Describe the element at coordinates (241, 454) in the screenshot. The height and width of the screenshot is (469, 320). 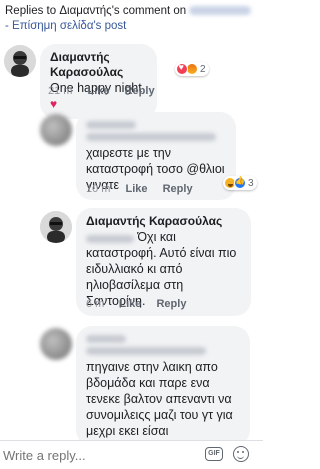
I see `sticker-icon` at that location.